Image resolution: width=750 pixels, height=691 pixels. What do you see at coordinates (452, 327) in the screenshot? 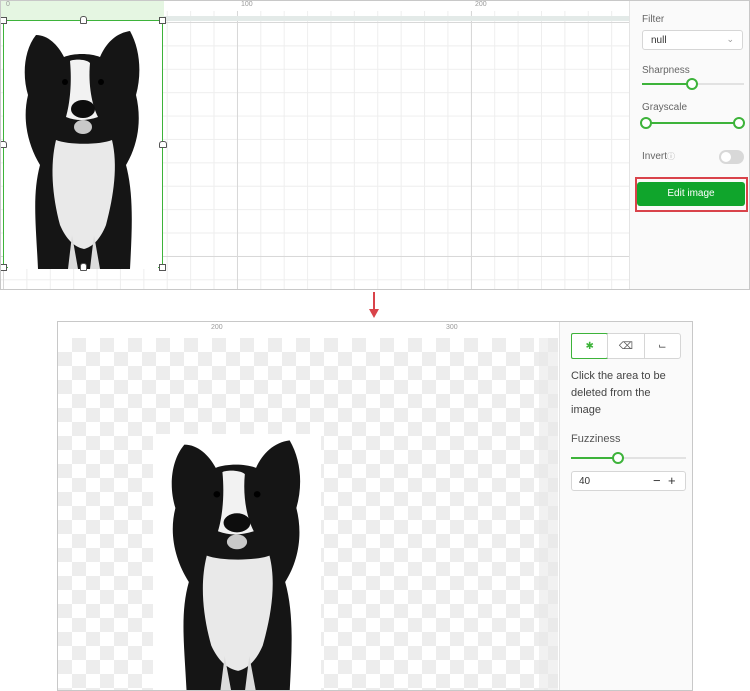
I see `ruler-label: 300` at bounding box center [452, 327].